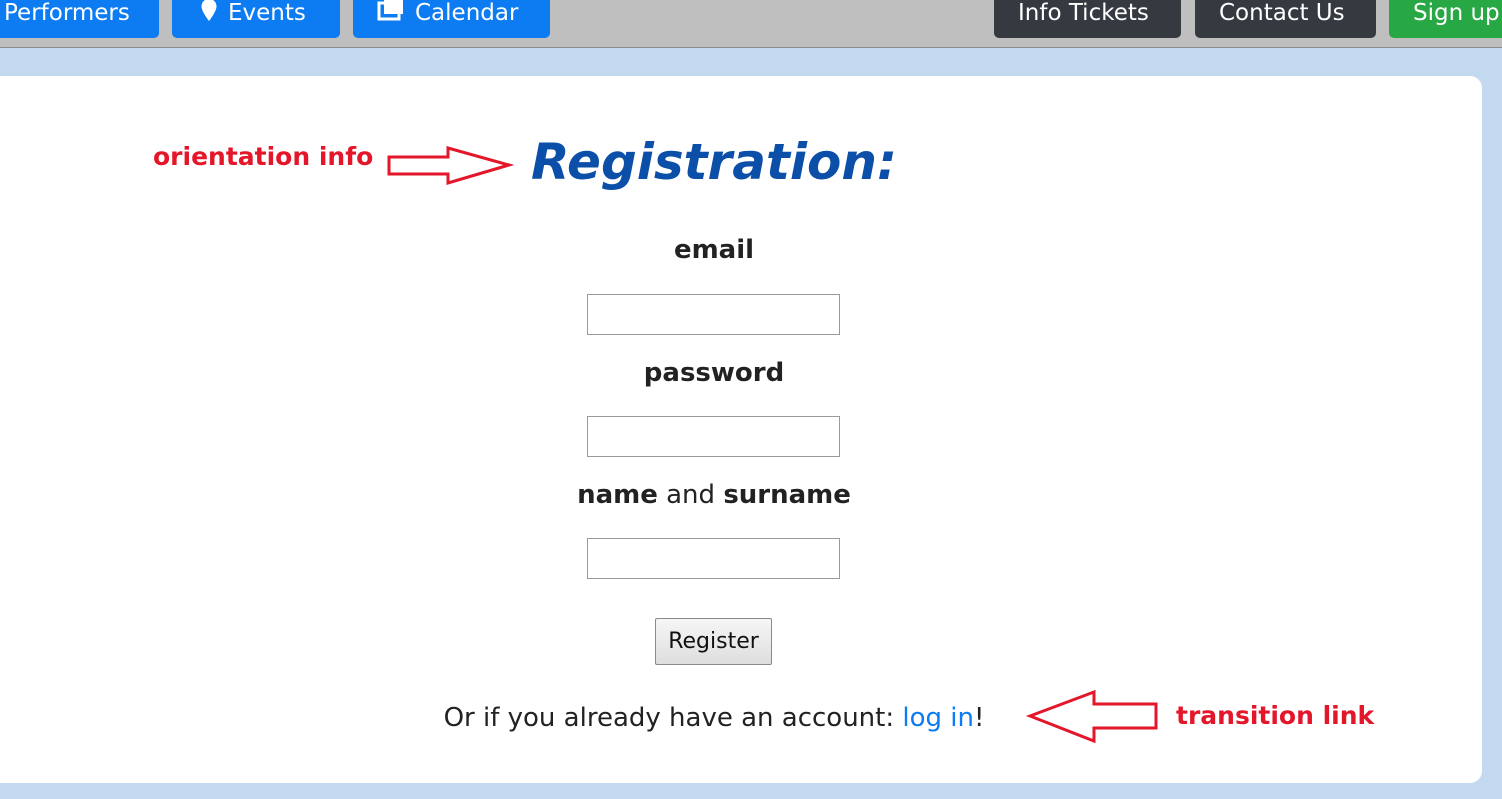  Describe the element at coordinates (714, 373) in the screenshot. I see `password-label: password` at that location.